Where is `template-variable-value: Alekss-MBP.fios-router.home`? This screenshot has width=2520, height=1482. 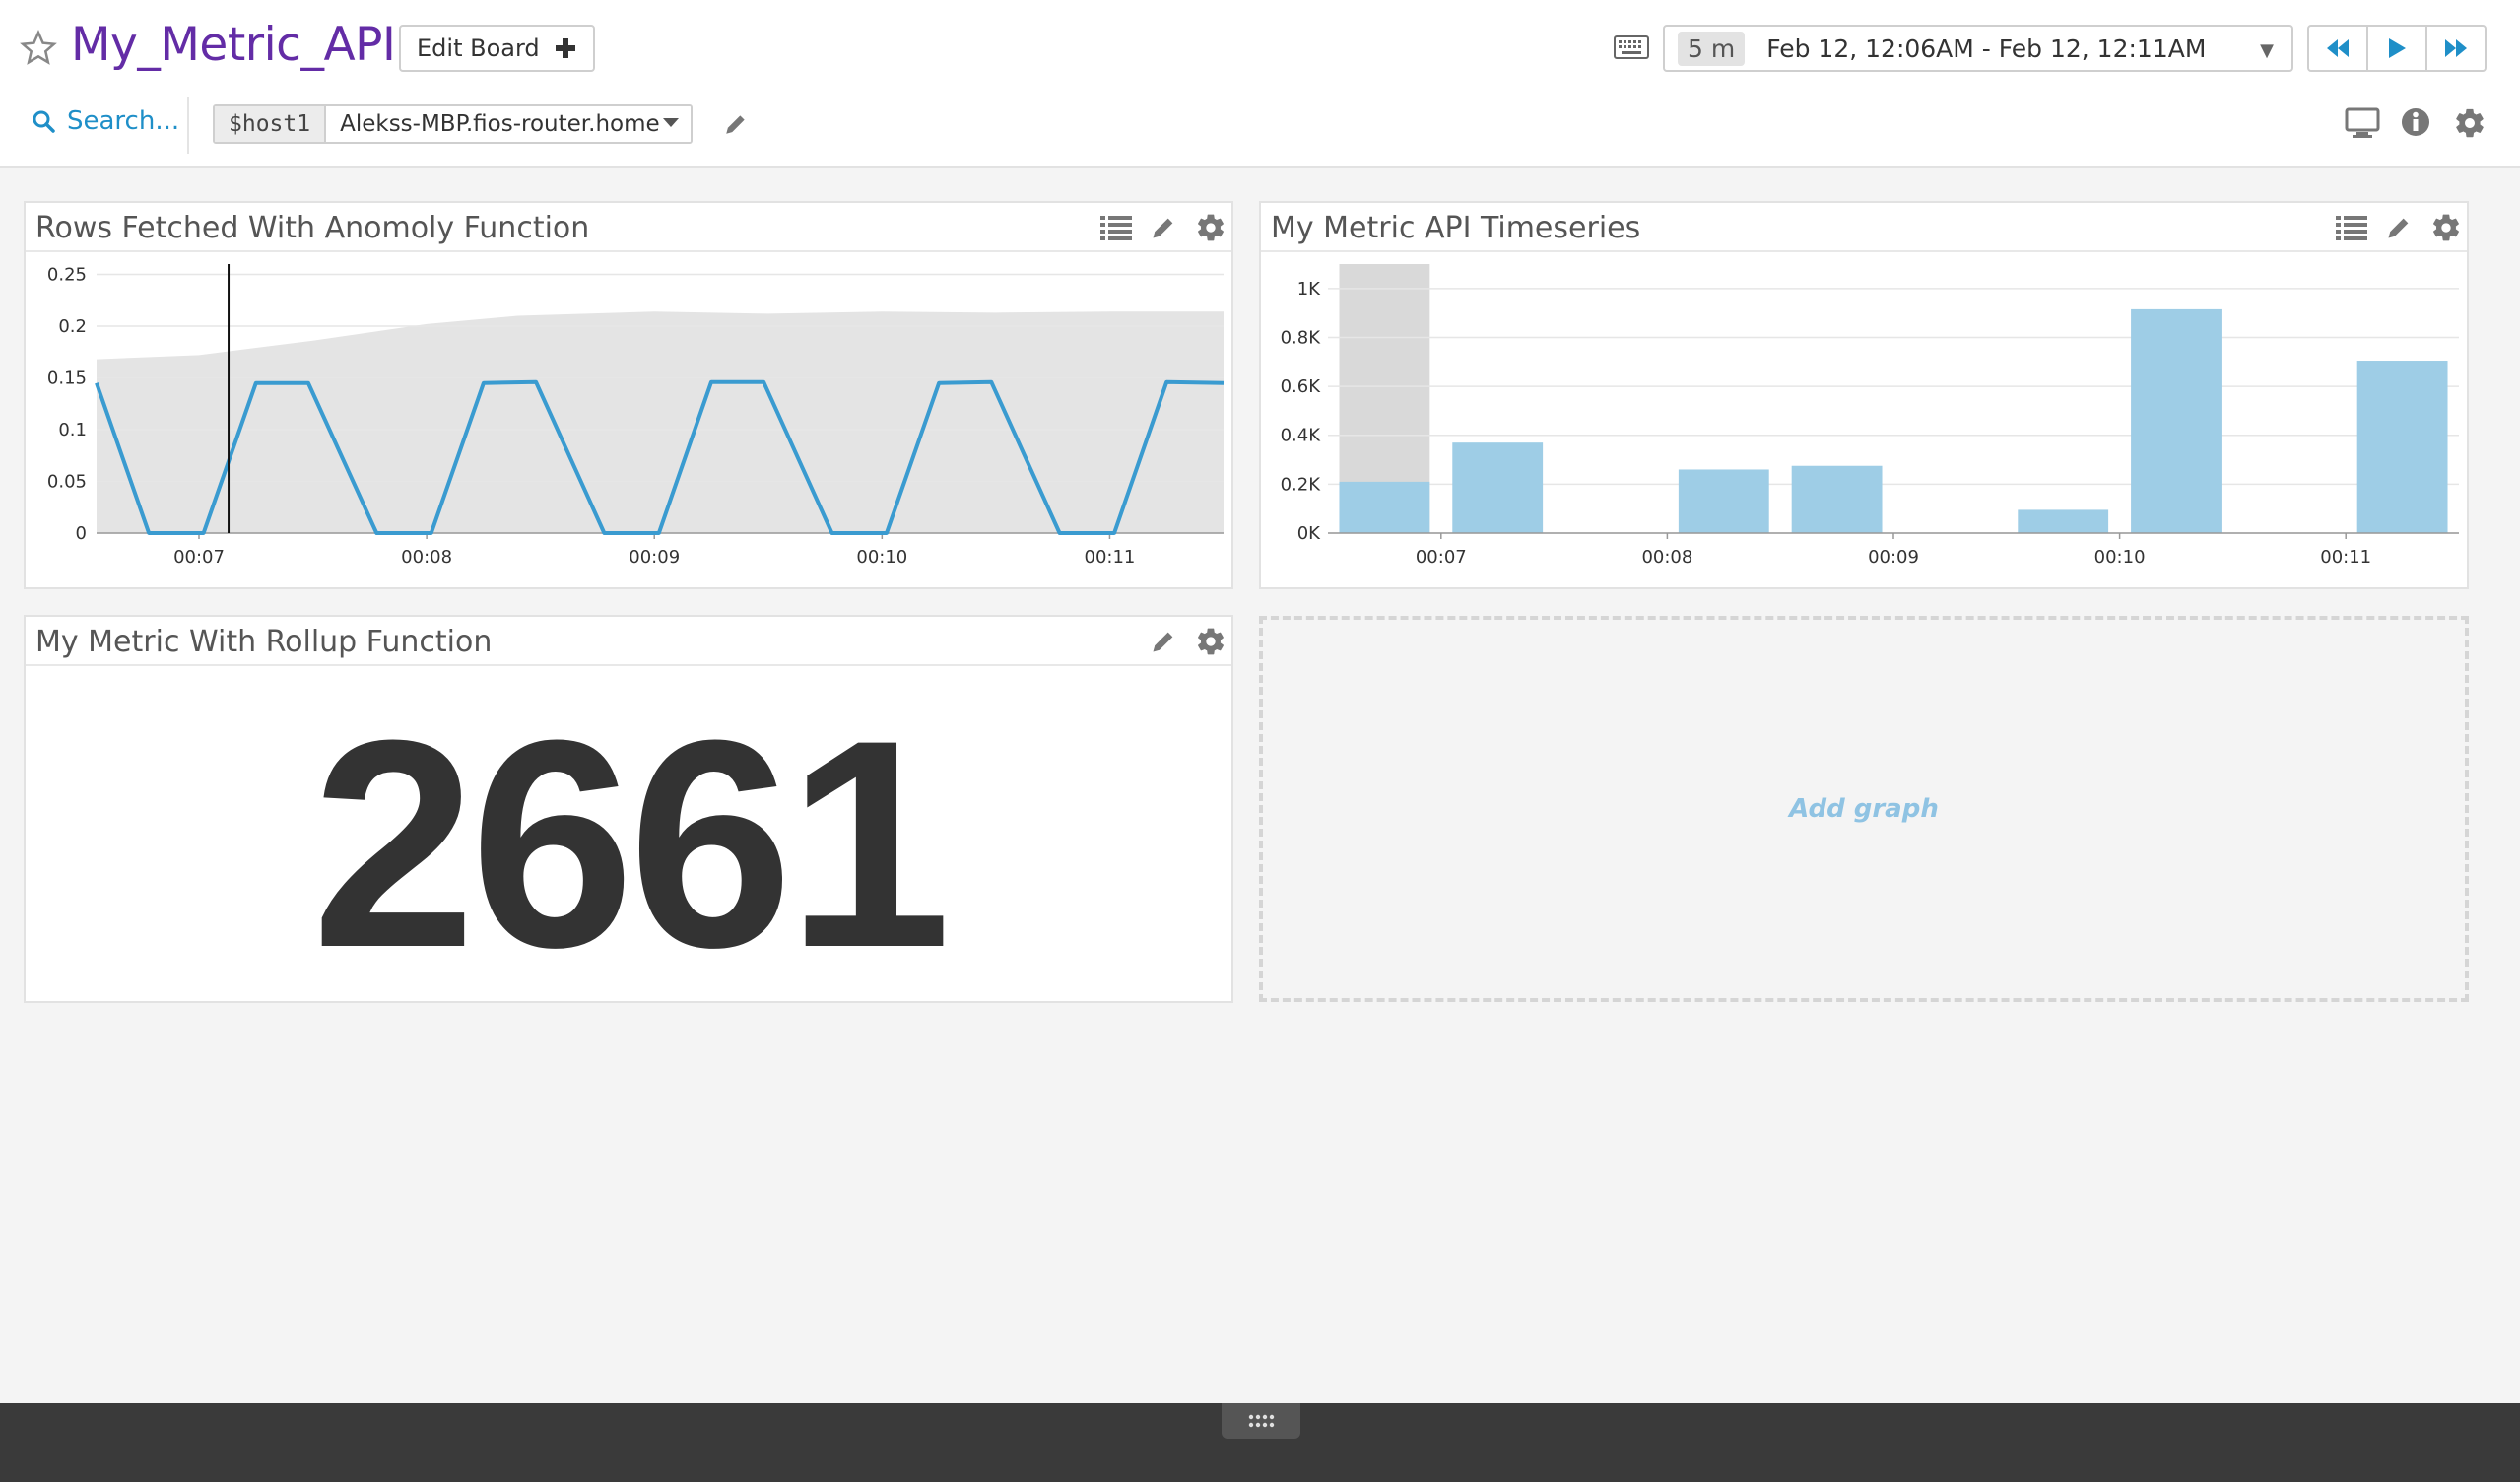 template-variable-value: Alekss-MBP.fios-router.home is located at coordinates (500, 124).